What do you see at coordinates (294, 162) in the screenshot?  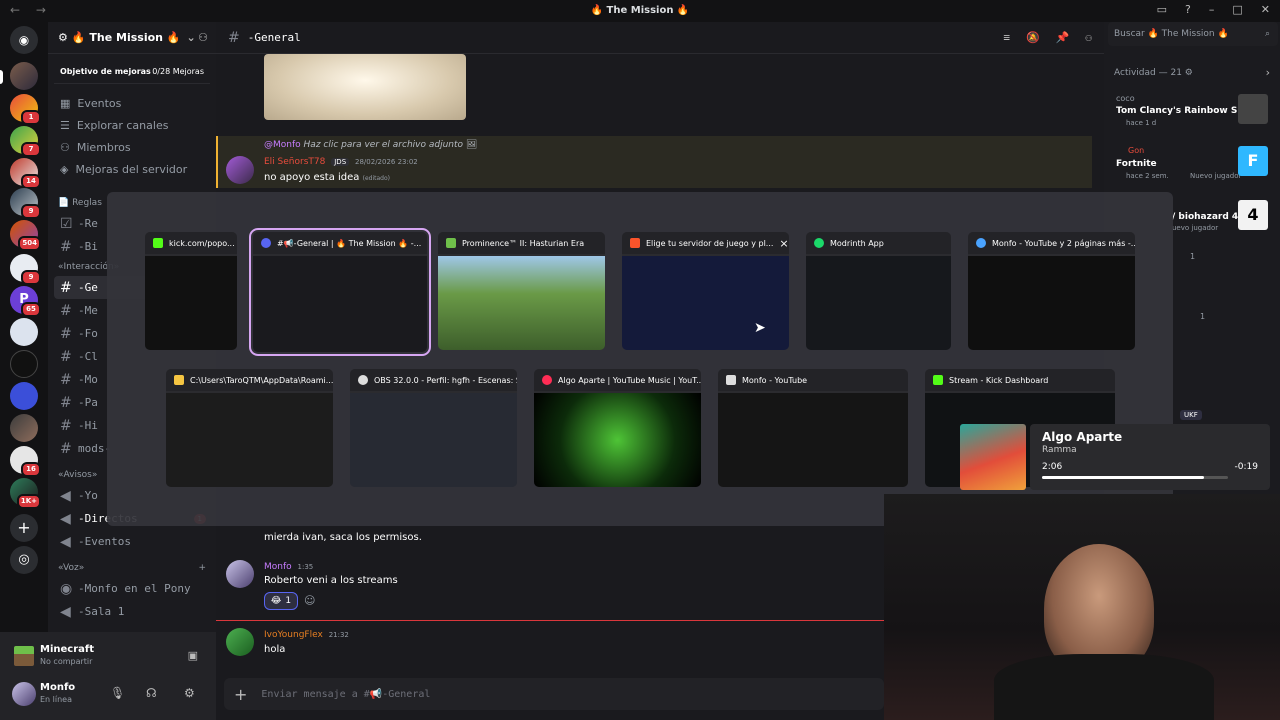 I see `message-author: Eli SeñorsT78` at bounding box center [294, 162].